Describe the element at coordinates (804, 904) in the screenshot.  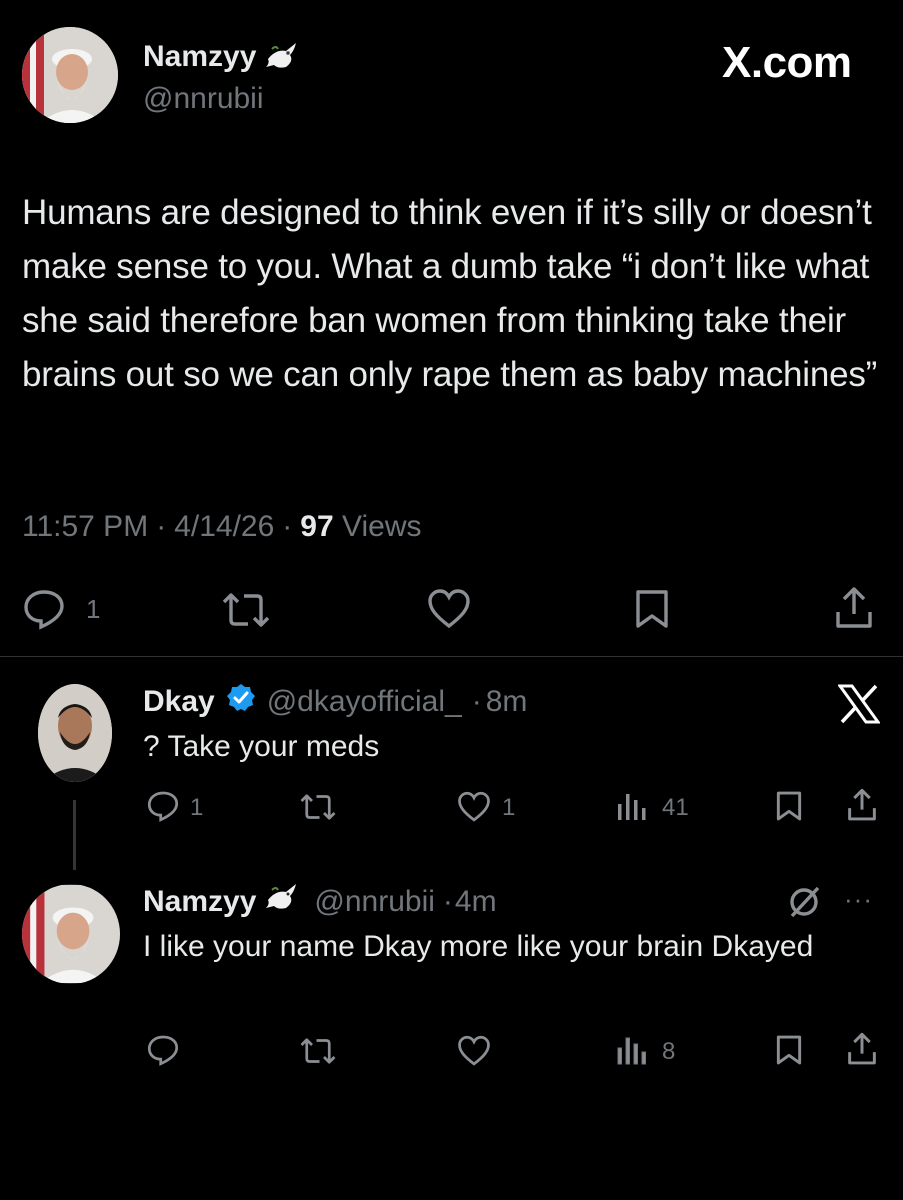
I see `grok-icon` at that location.